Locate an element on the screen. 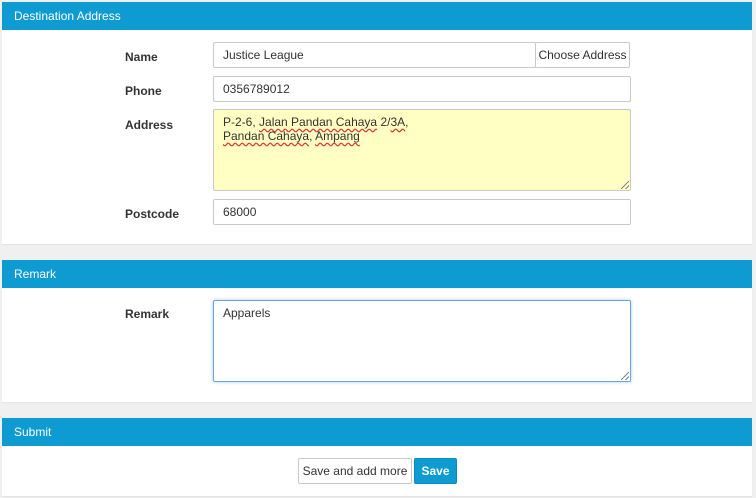 This screenshot has height=498, width=756. address-line1-unit: 3A is located at coordinates (398, 122).